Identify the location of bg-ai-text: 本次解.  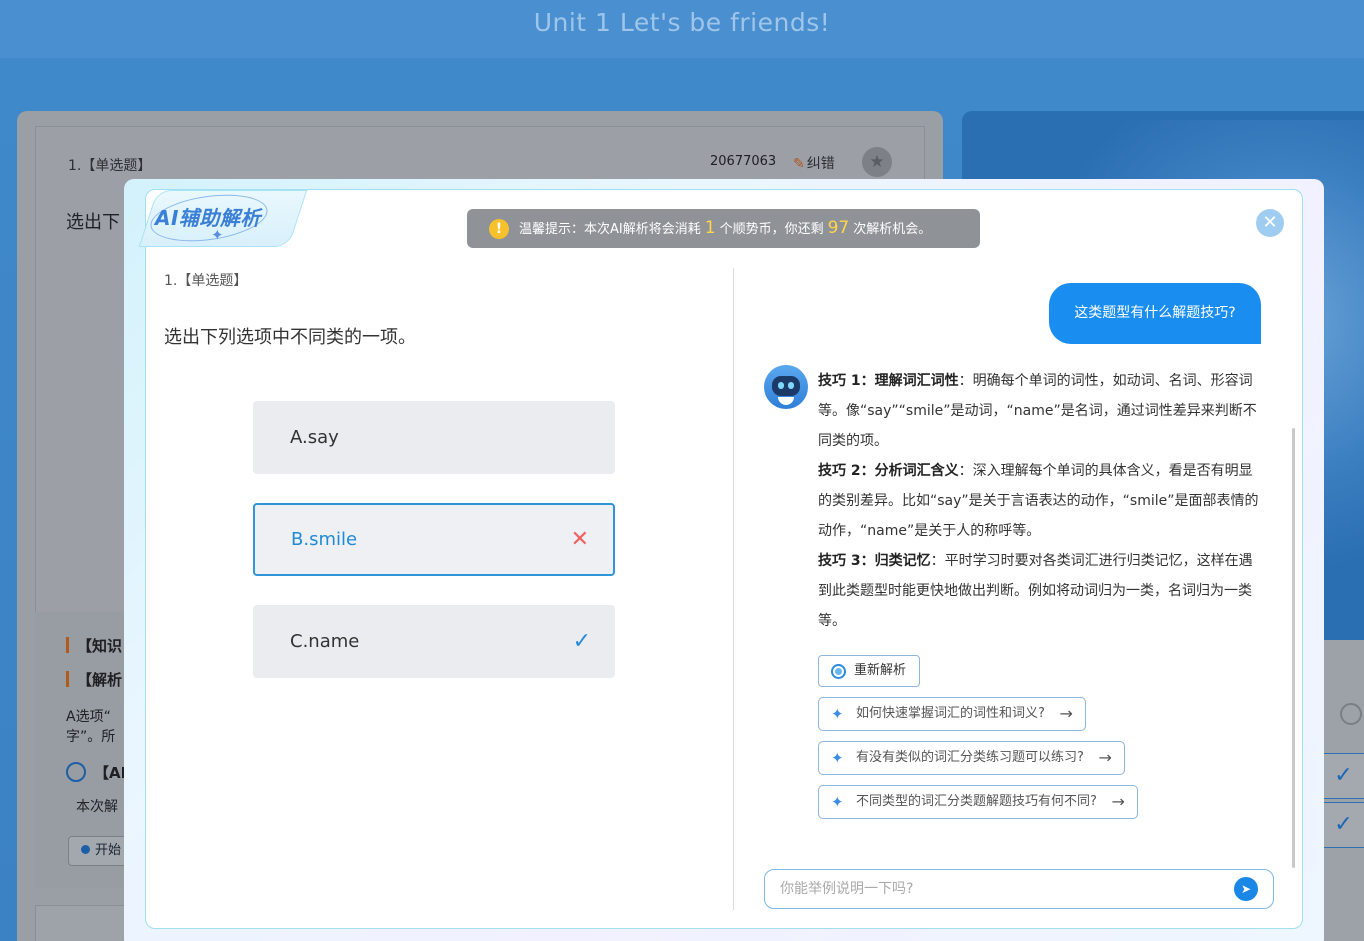
(97, 807).